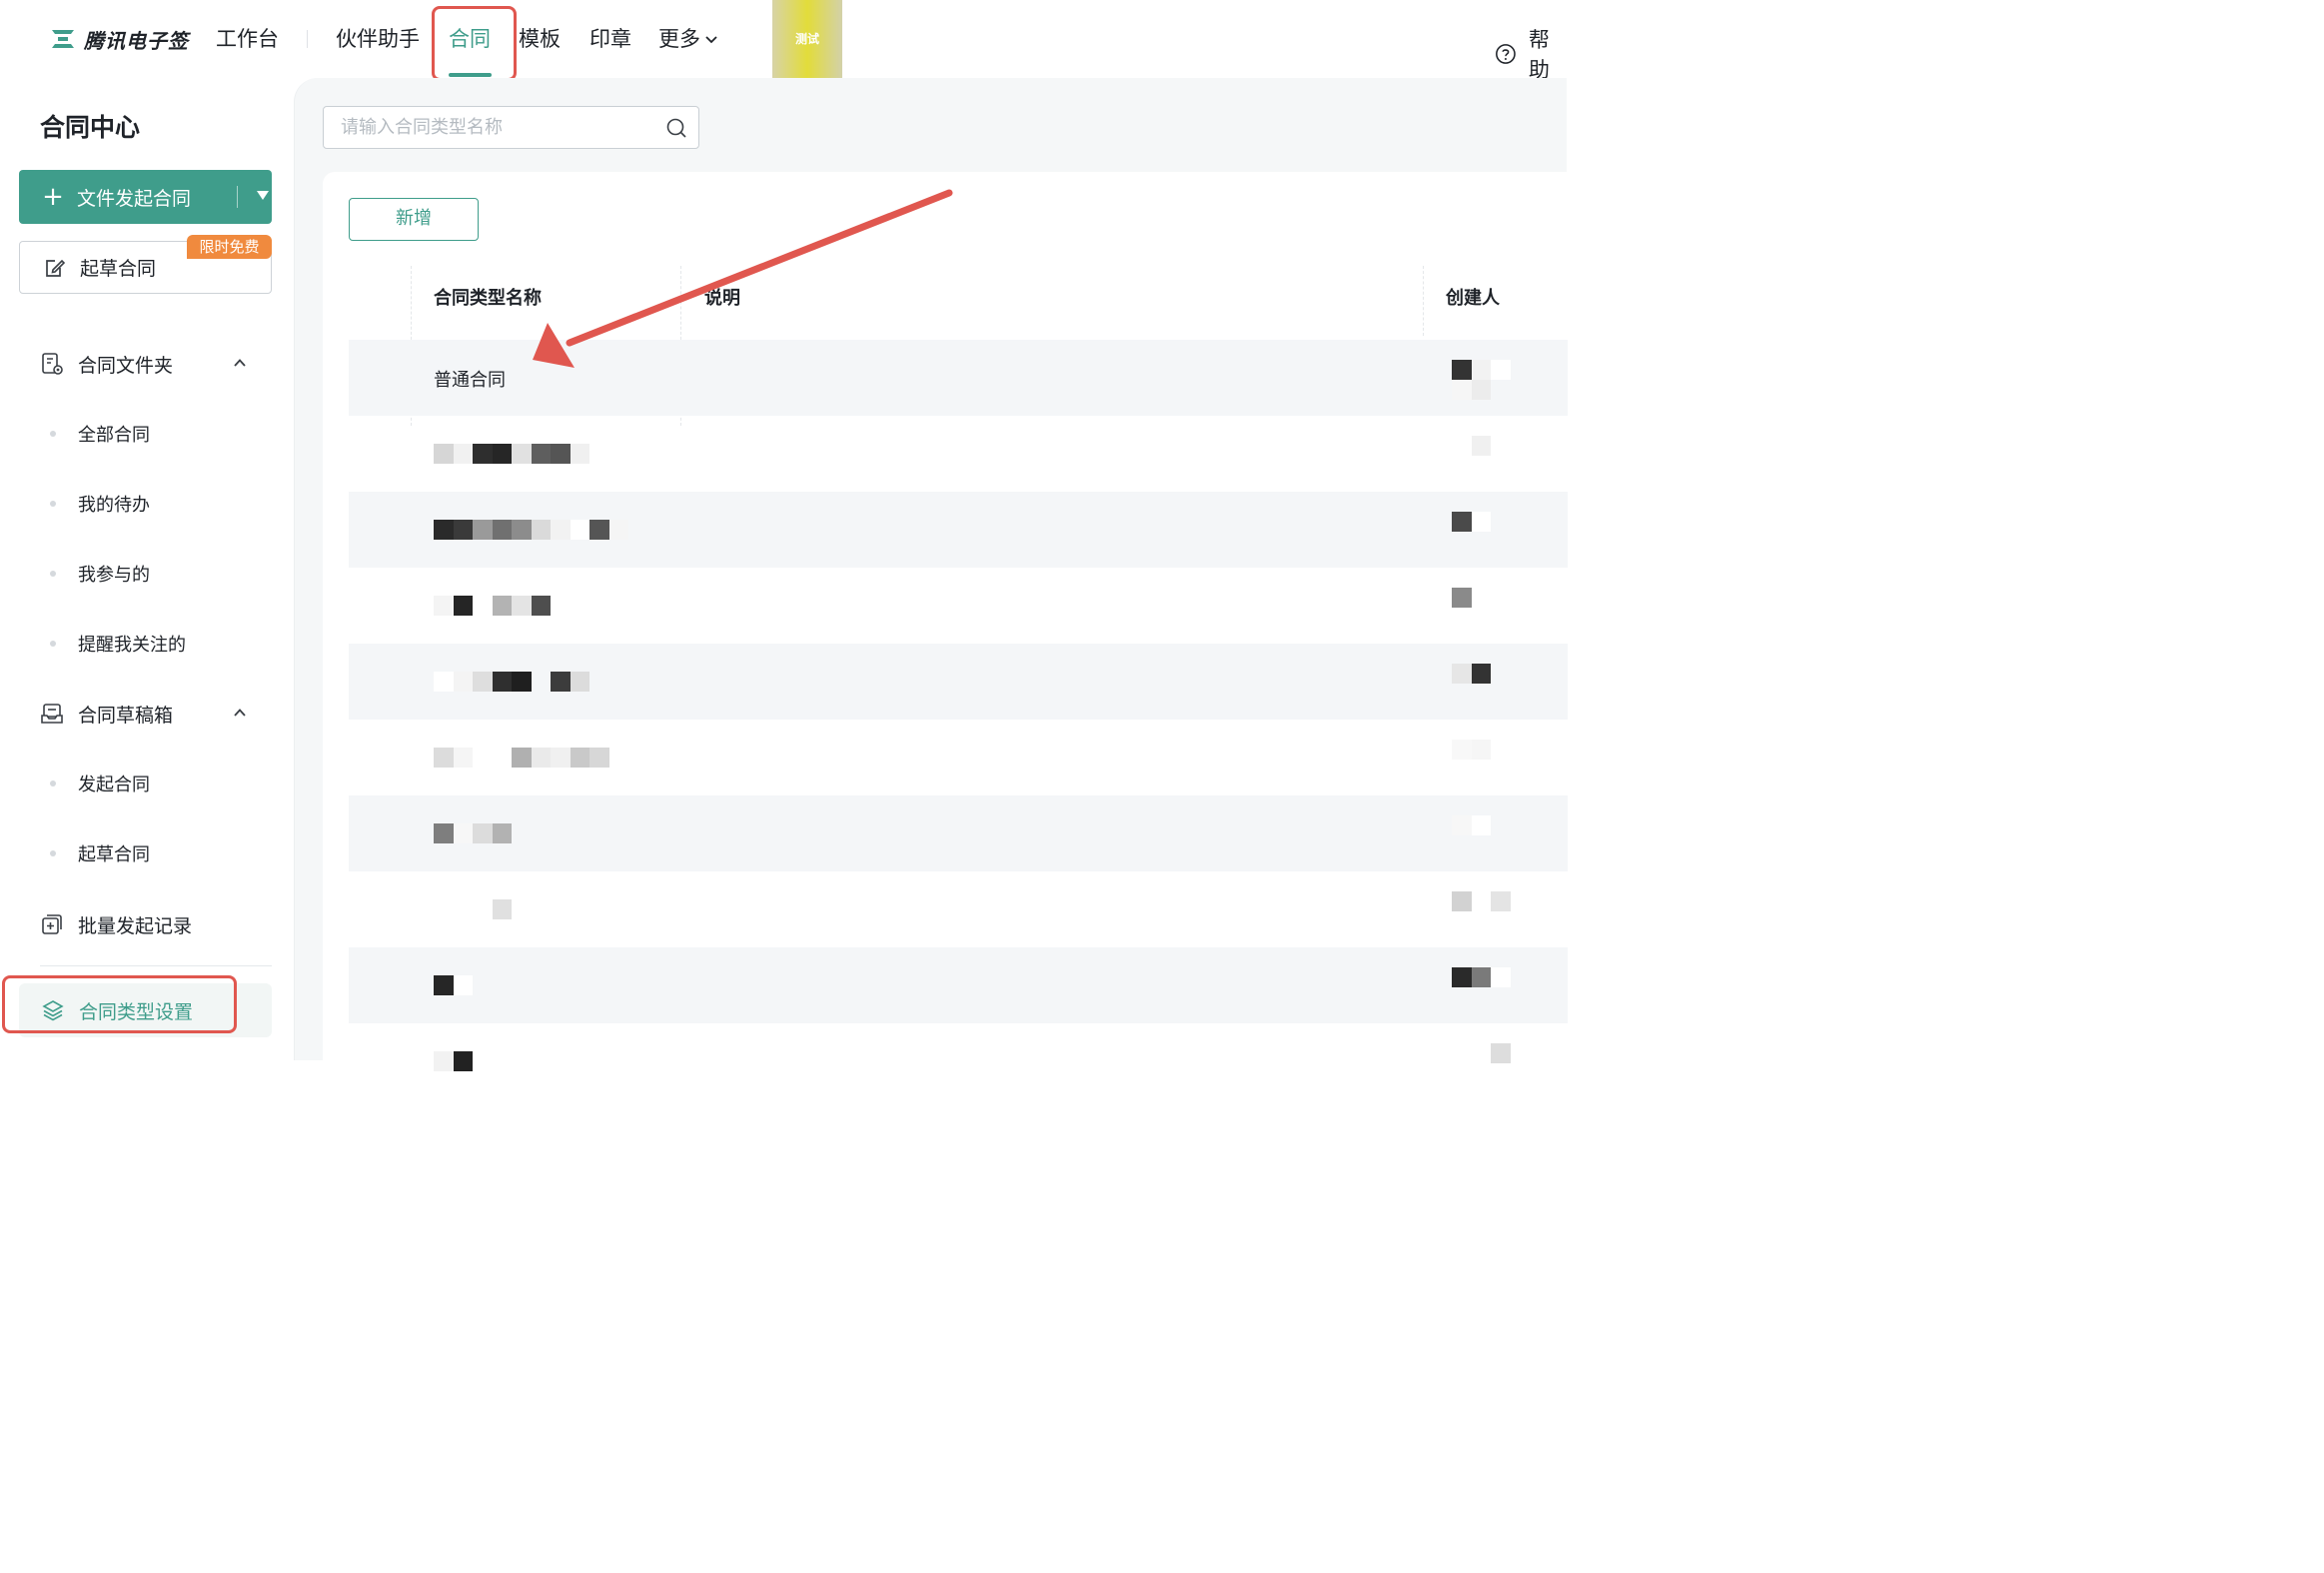 The width and height of the screenshot is (2324, 1573). I want to click on top-nav: 腾讯电子签 工作台 伙伴助手 合同 模板 印章 更多 测试 帮助, so click(783, 41).